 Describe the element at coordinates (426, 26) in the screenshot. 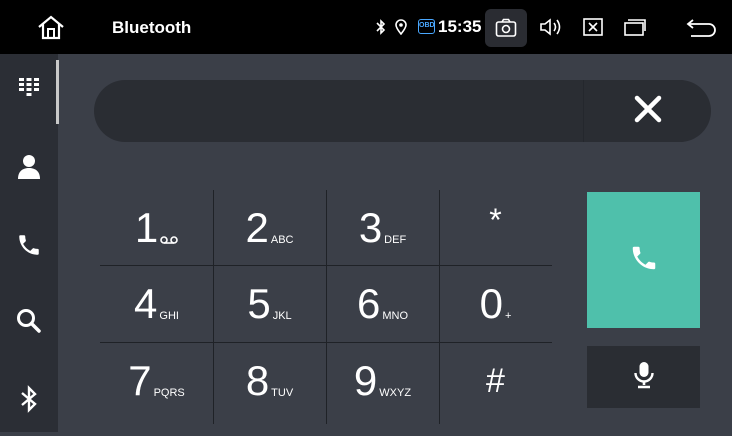

I see `obd-icon: OBD` at that location.